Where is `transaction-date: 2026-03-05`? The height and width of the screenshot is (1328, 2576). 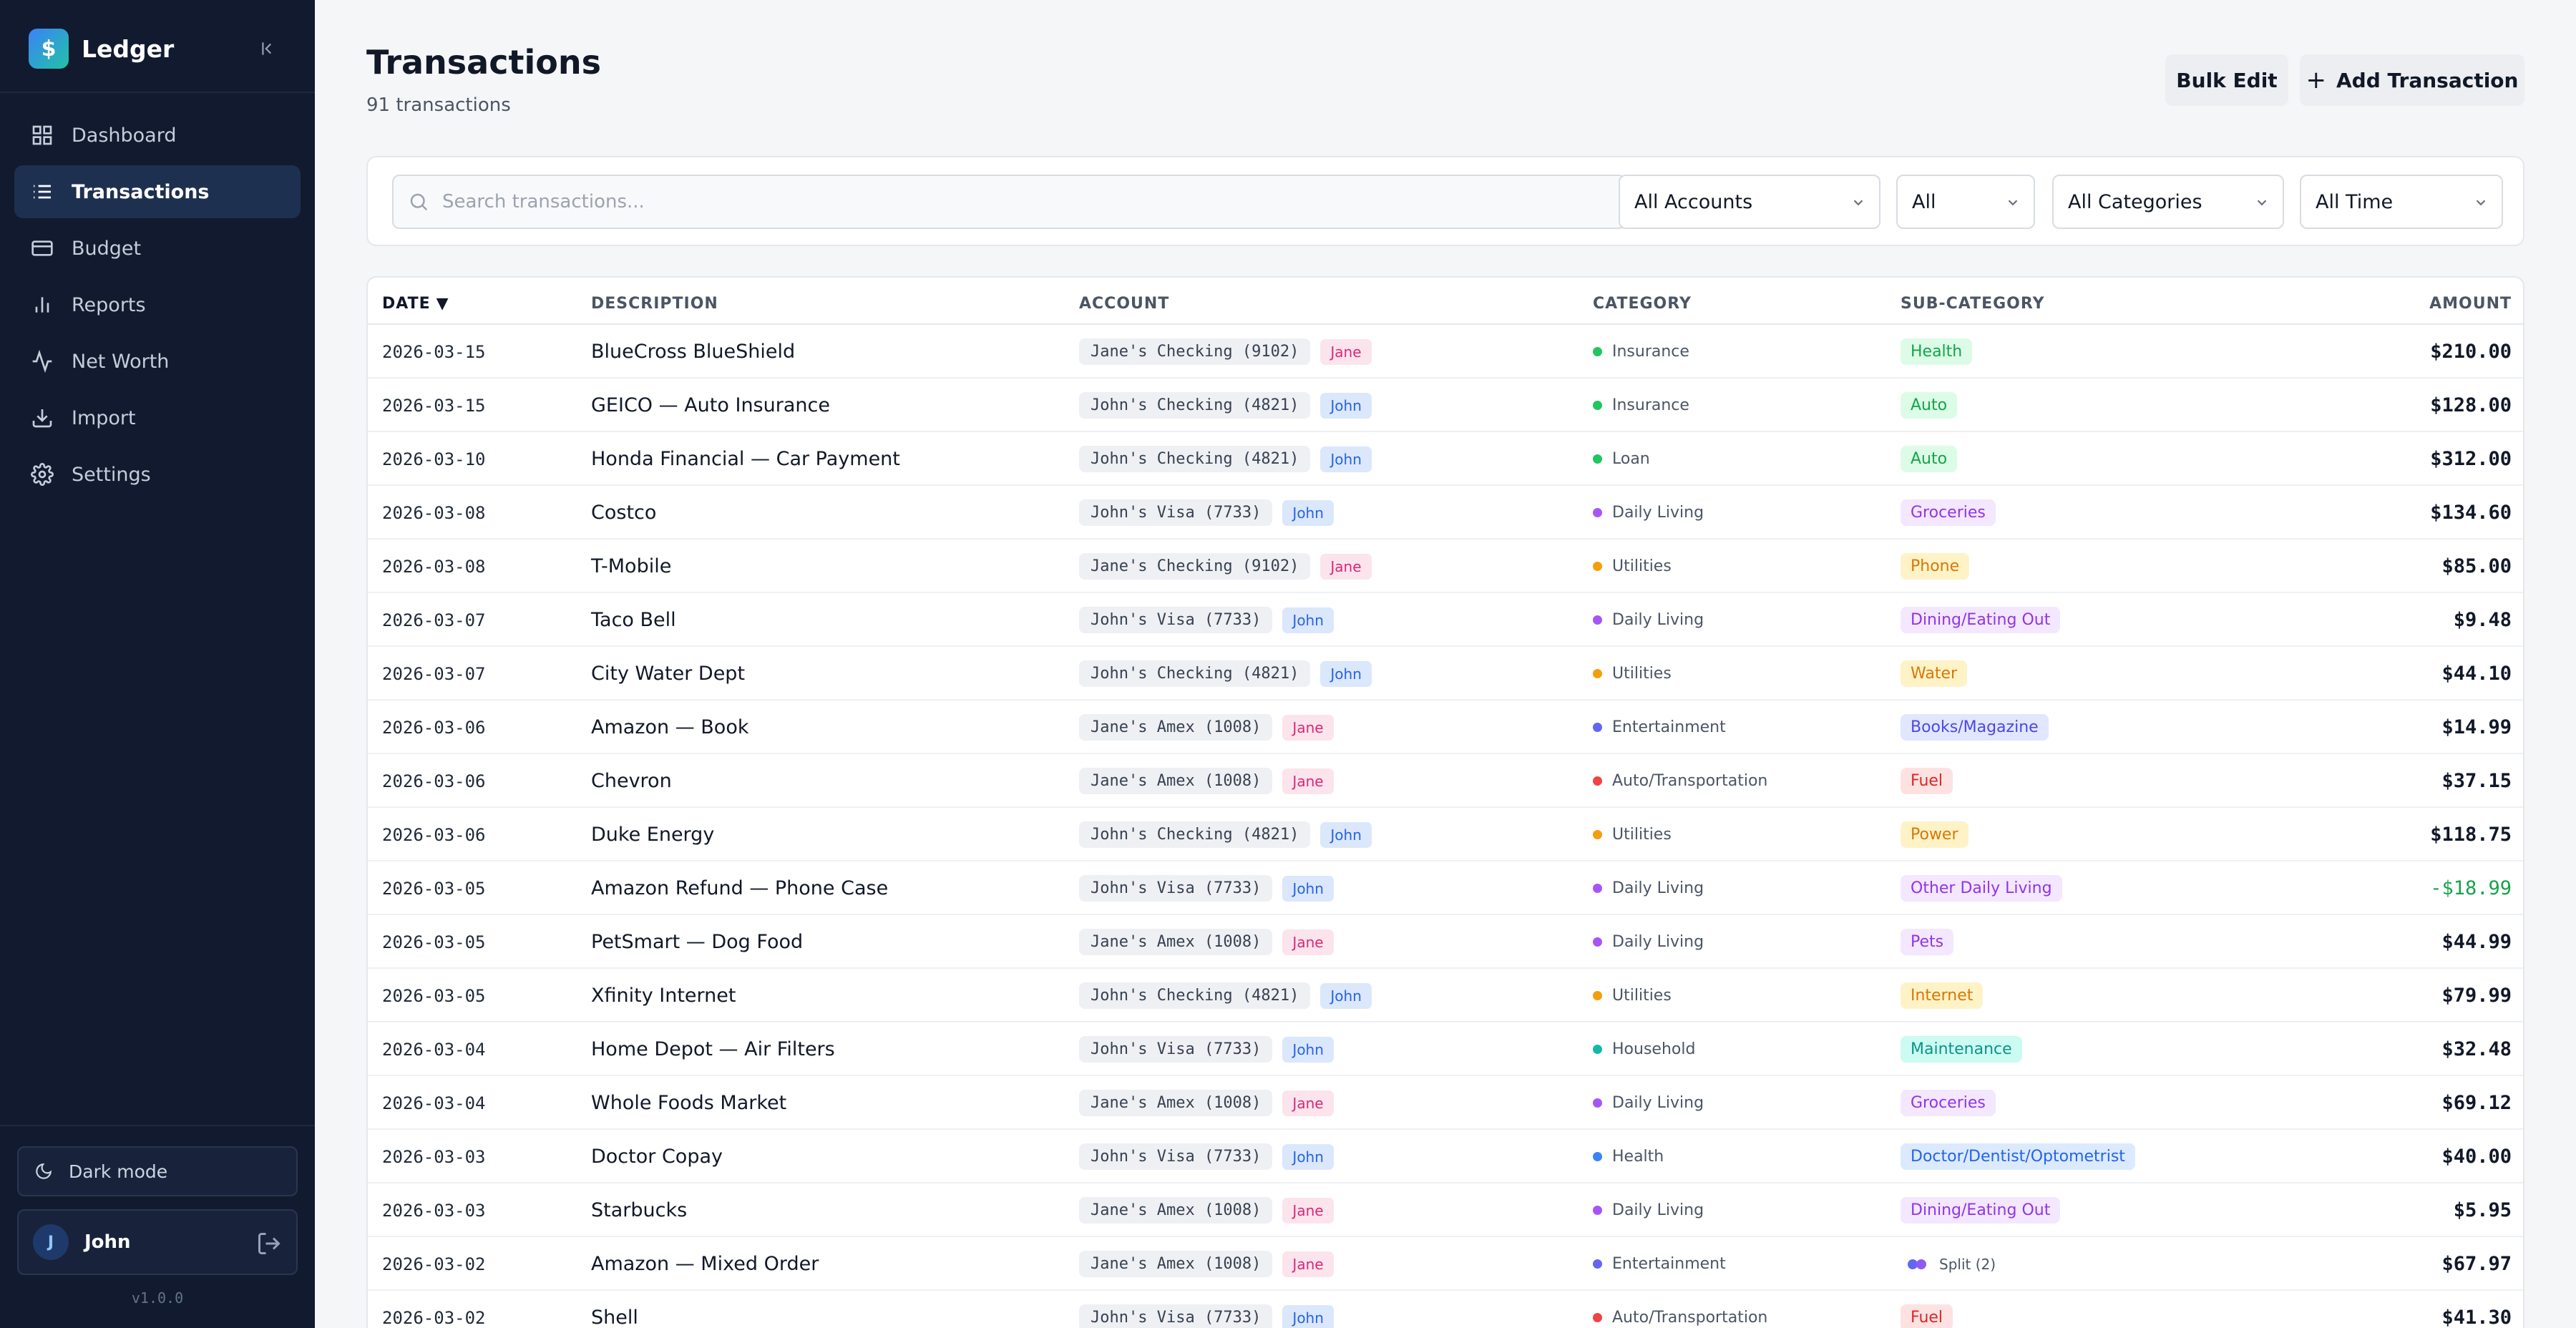 transaction-date: 2026-03-05 is located at coordinates (434, 942).